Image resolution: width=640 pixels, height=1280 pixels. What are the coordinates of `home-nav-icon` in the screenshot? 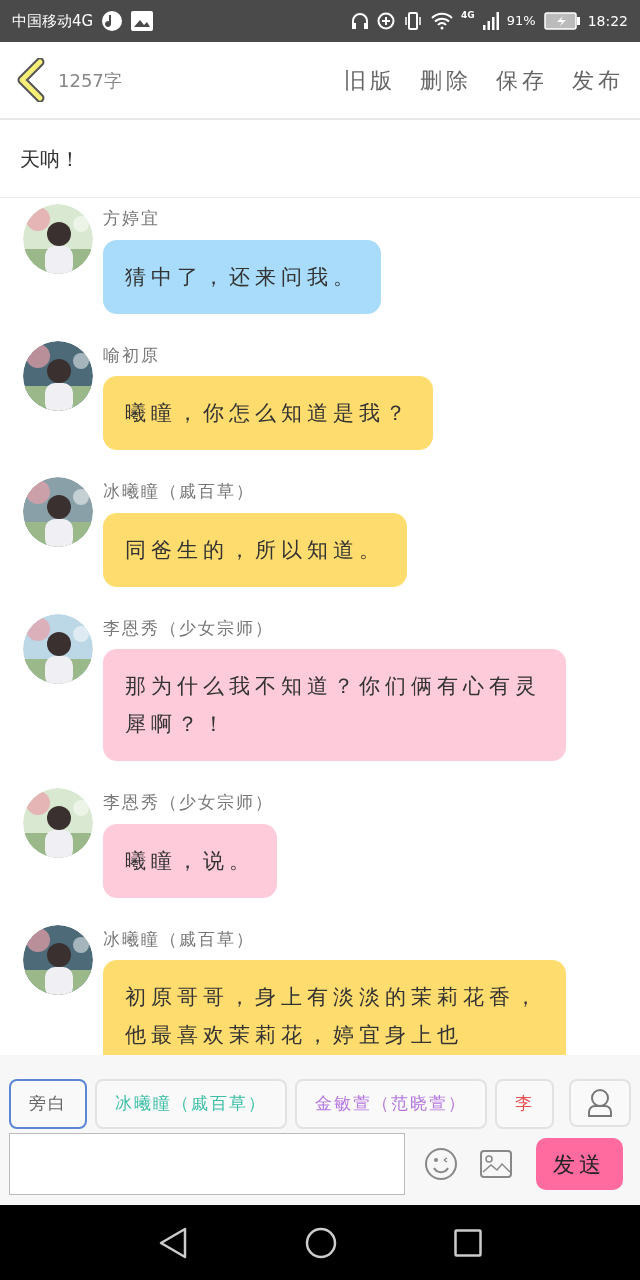 It's located at (321, 1242).